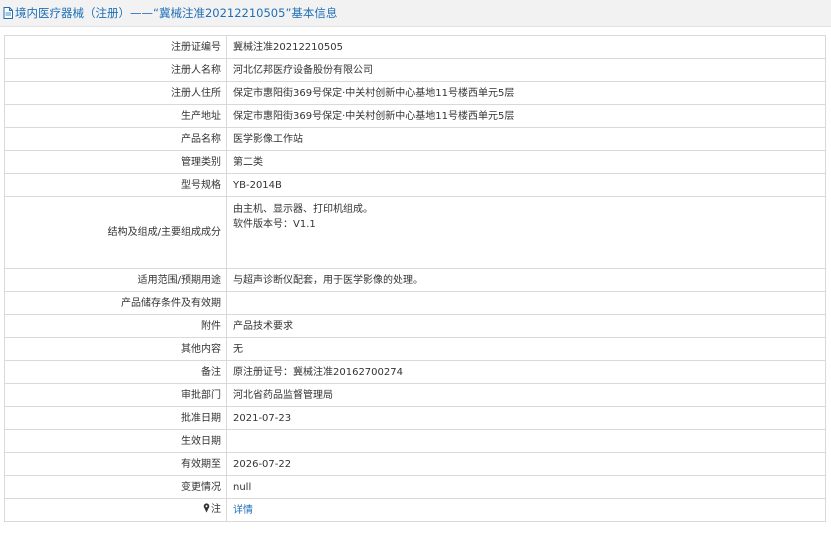 The height and width of the screenshot is (545, 831). I want to click on field-value: 2021-07-23, so click(526, 418).